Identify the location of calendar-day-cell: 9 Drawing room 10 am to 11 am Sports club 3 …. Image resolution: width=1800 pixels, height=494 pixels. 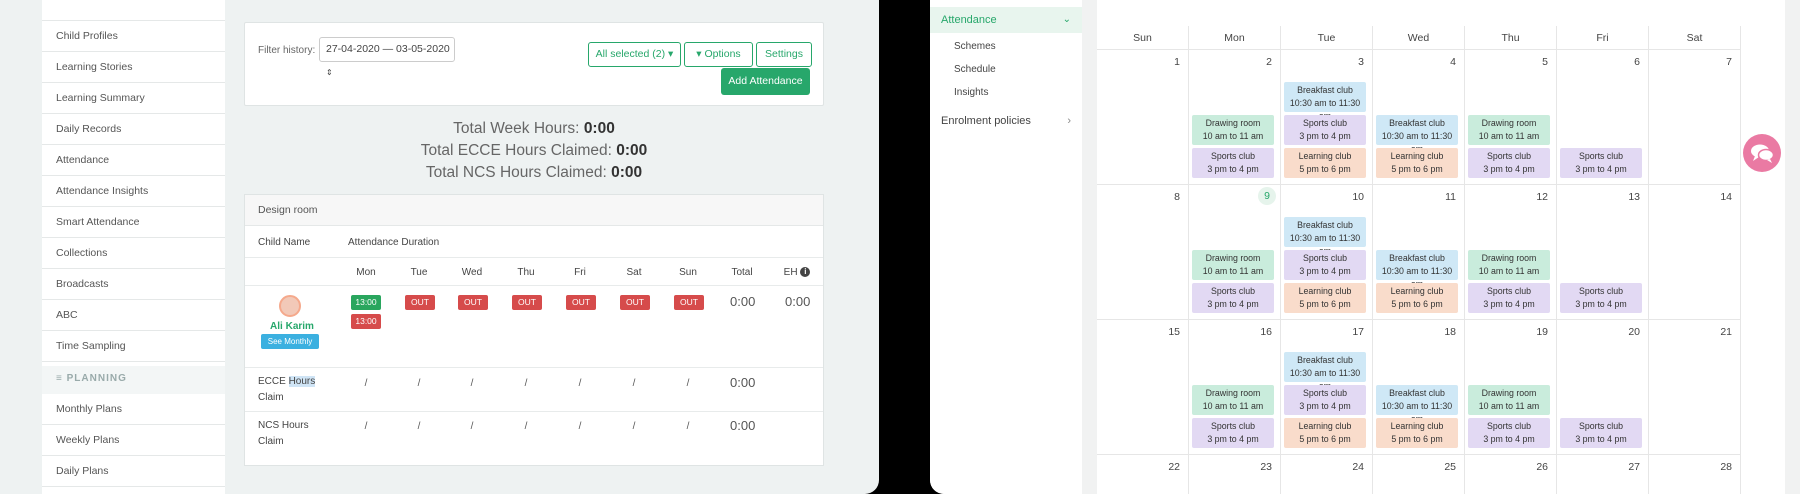
(1235, 252).